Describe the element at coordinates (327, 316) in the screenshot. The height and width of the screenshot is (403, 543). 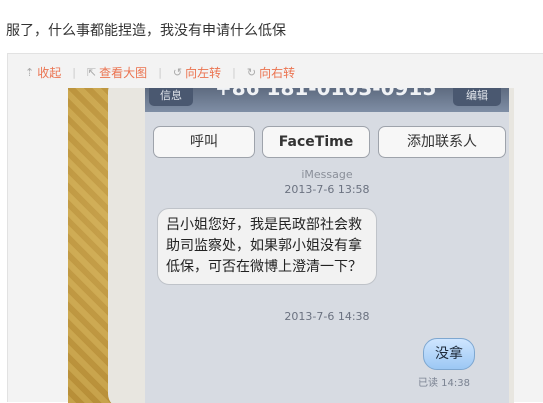
I see `message-timestamp: 2013-7-6 14:38` at that location.